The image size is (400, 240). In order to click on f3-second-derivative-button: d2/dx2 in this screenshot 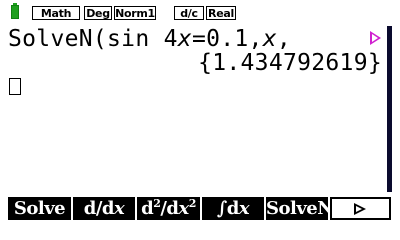, I will do `click(168, 208)`.